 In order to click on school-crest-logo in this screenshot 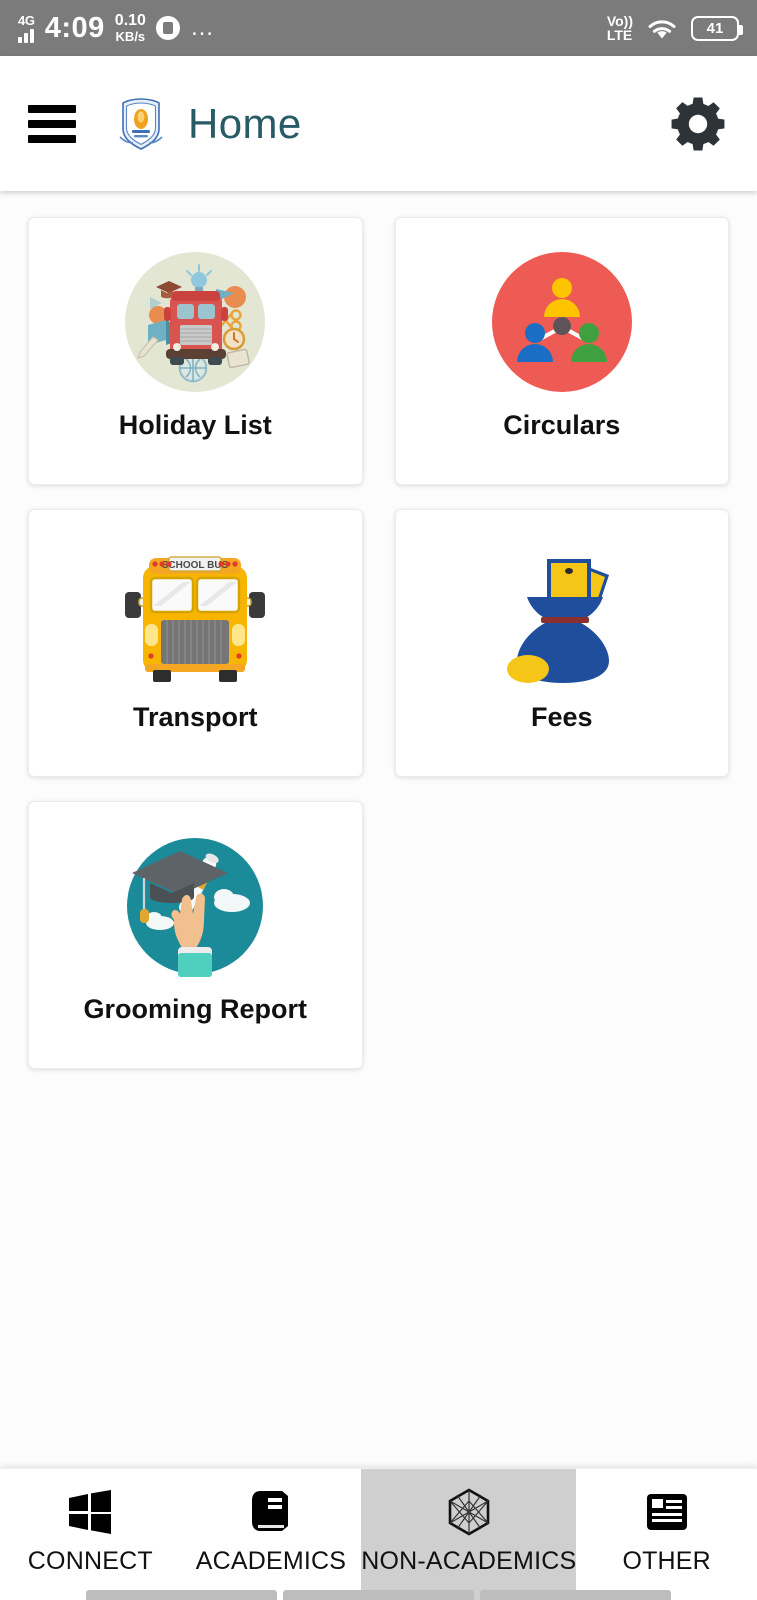, I will do `click(141, 123)`.